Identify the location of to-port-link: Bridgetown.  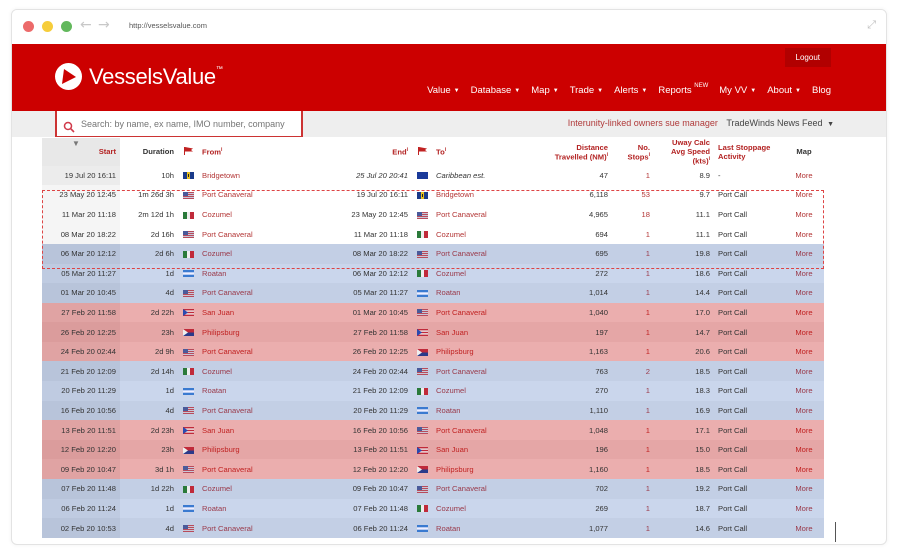
(487, 195).